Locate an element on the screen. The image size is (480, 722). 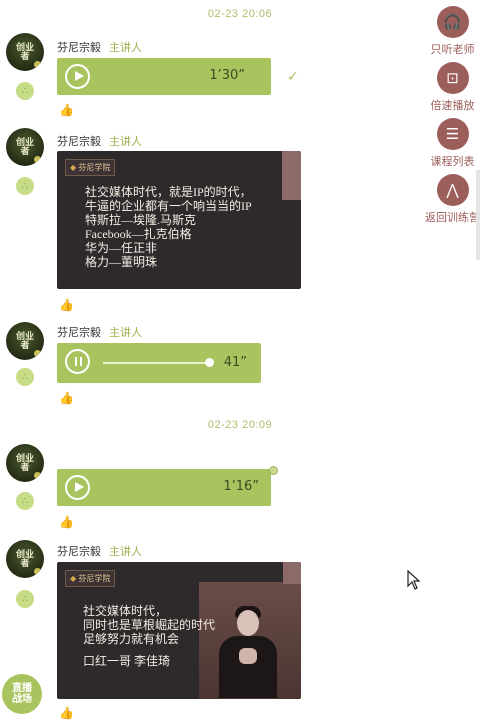
card-line: 华为—任正非 is located at coordinates (121, 248).